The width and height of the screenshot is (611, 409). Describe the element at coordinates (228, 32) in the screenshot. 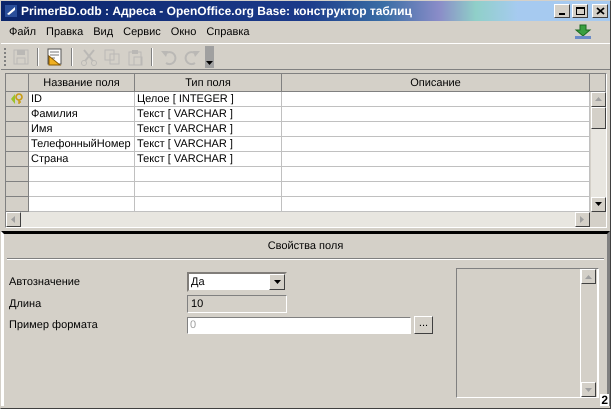

I see `menu-item: Справка` at that location.